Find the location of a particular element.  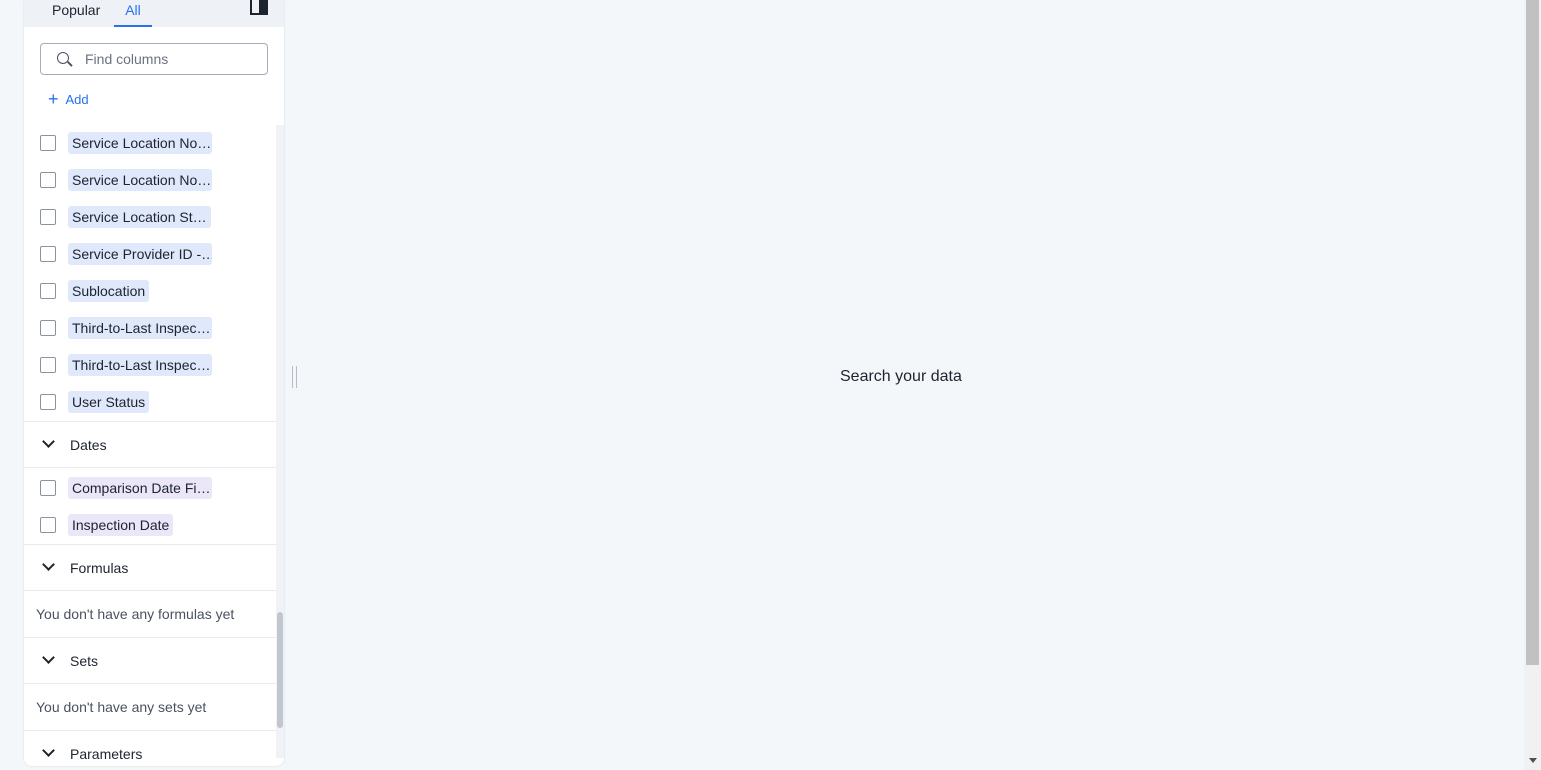

search-icon is located at coordinates (63, 58).